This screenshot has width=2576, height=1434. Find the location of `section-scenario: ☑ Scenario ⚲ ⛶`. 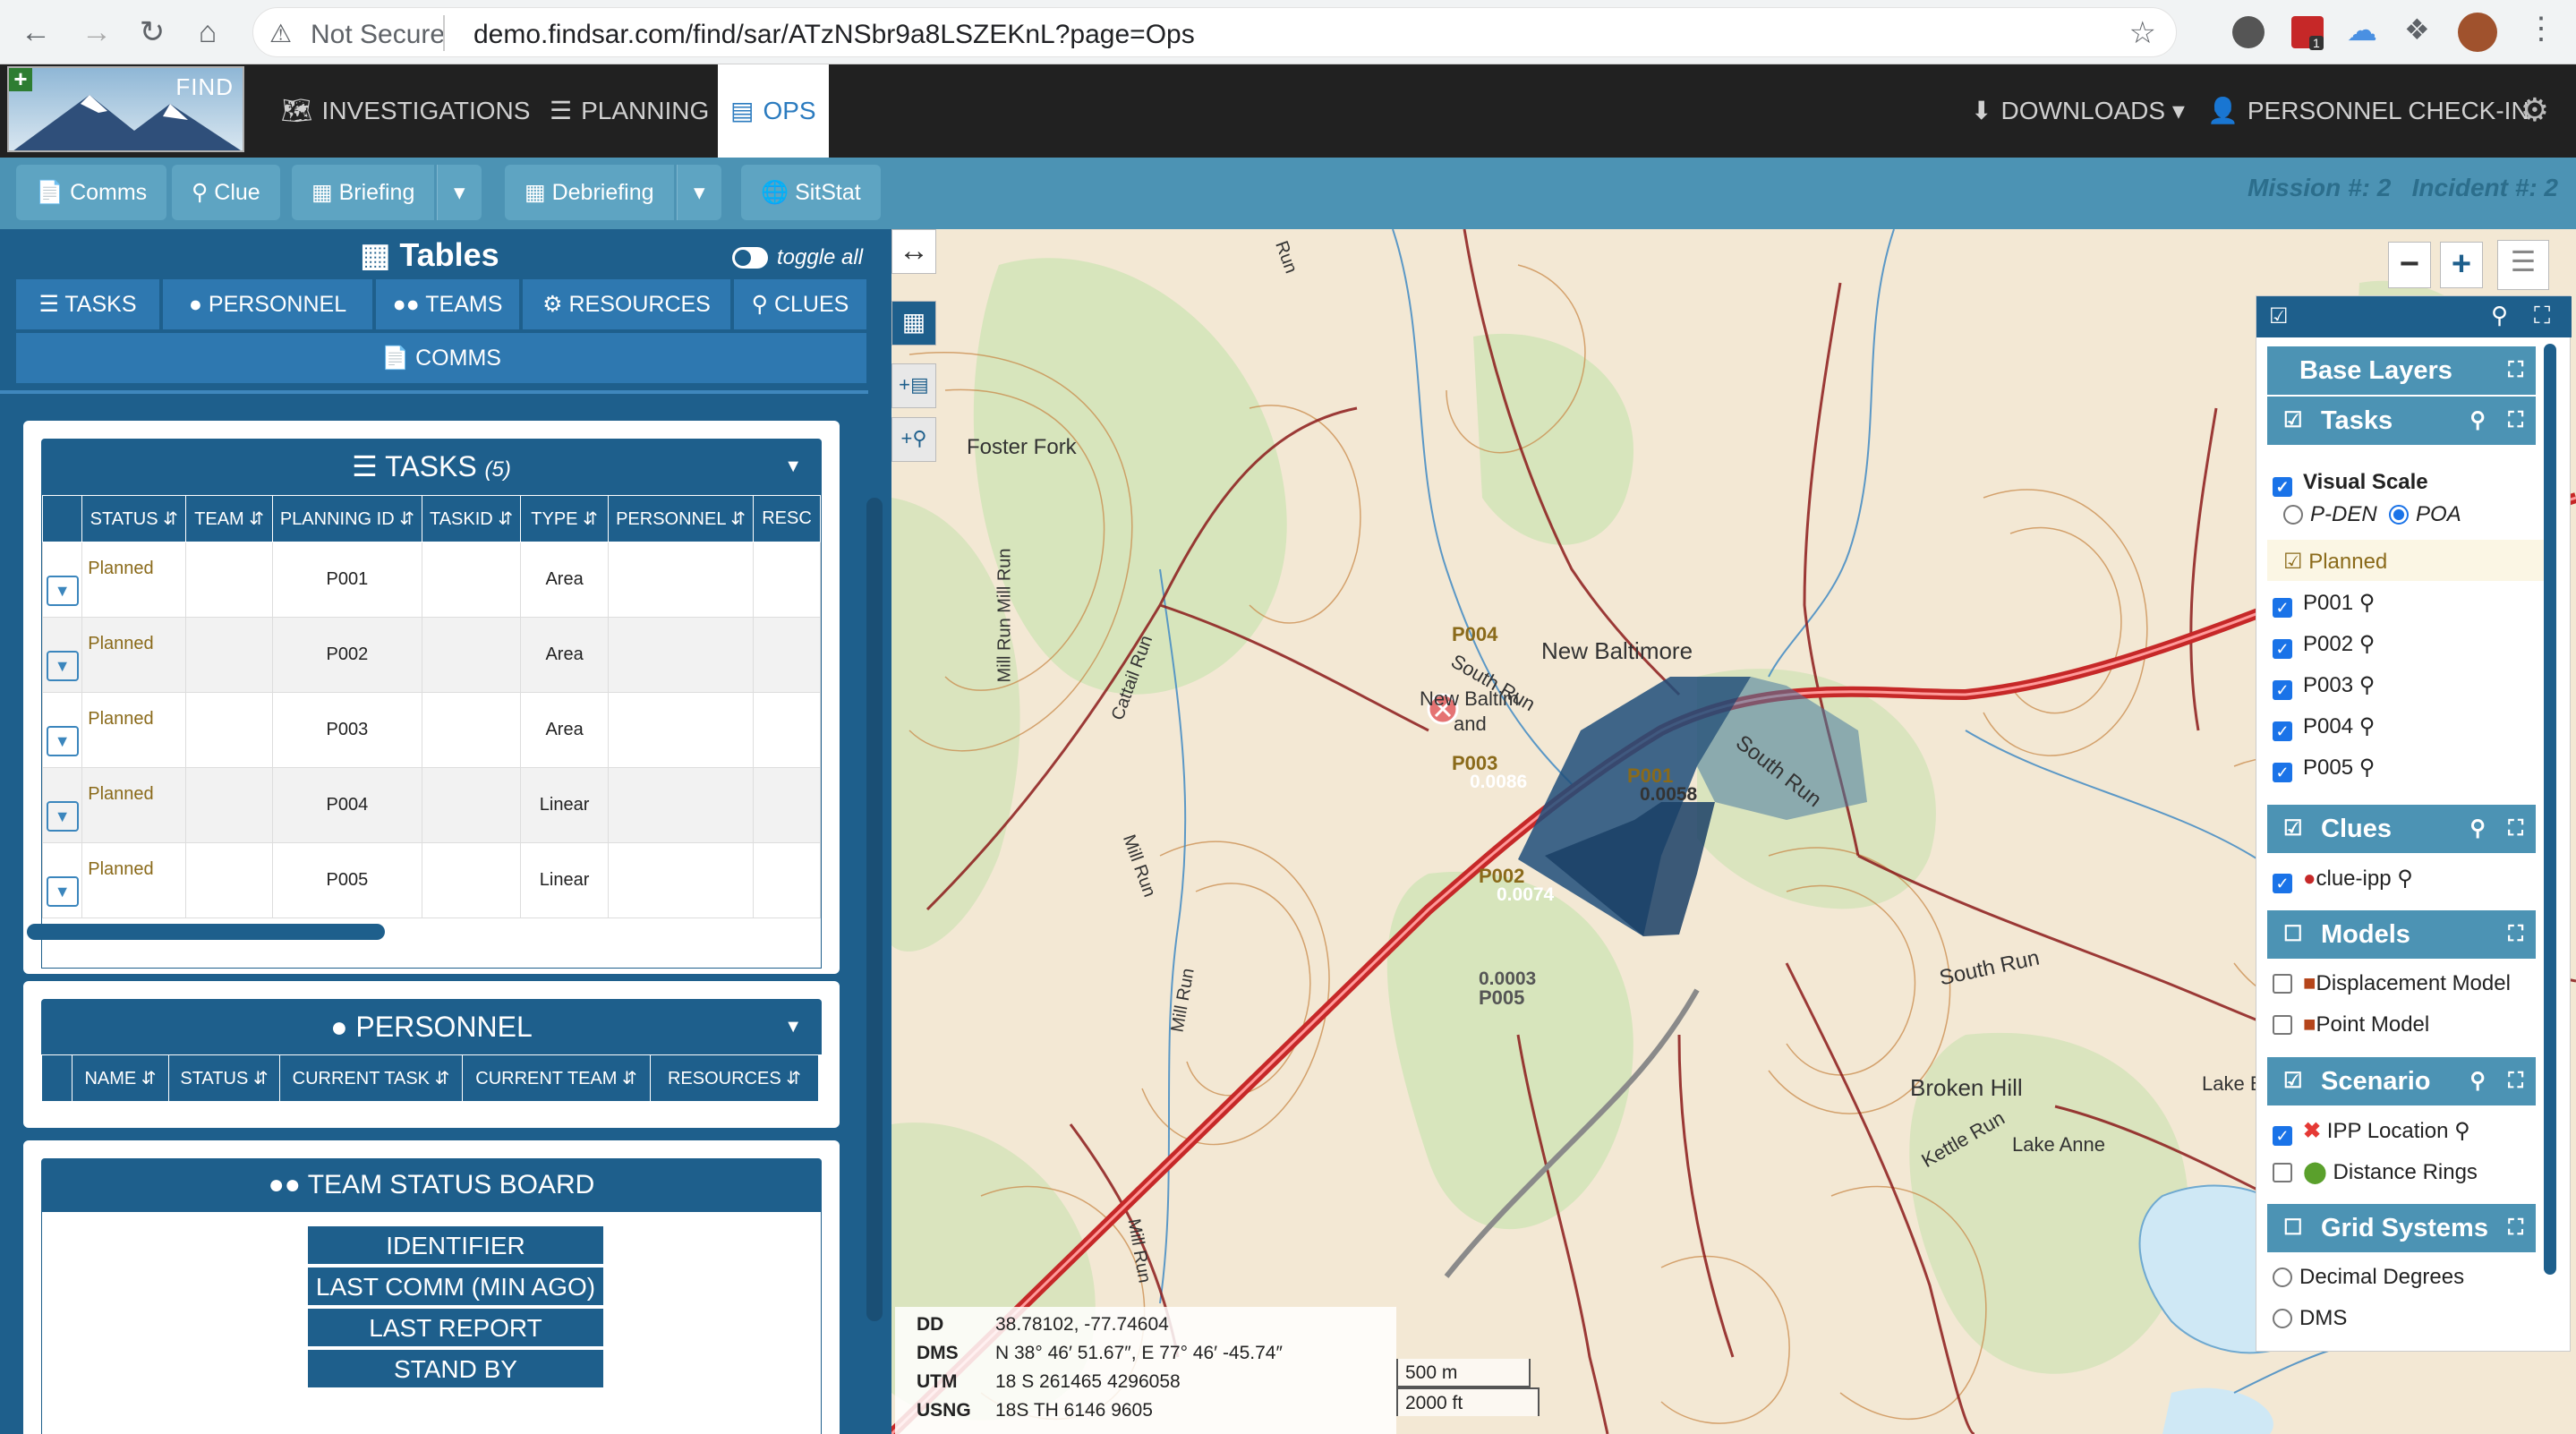

section-scenario: ☑ Scenario ⚲ ⛶ is located at coordinates (2401, 1081).